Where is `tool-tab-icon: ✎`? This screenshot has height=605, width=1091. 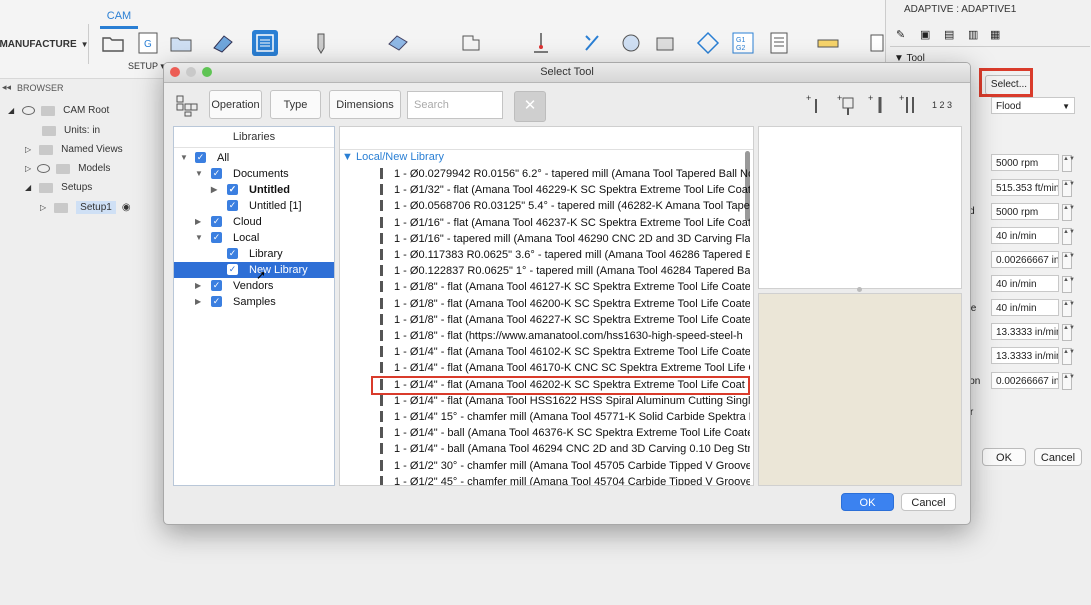 tool-tab-icon: ✎ is located at coordinates (900, 34).